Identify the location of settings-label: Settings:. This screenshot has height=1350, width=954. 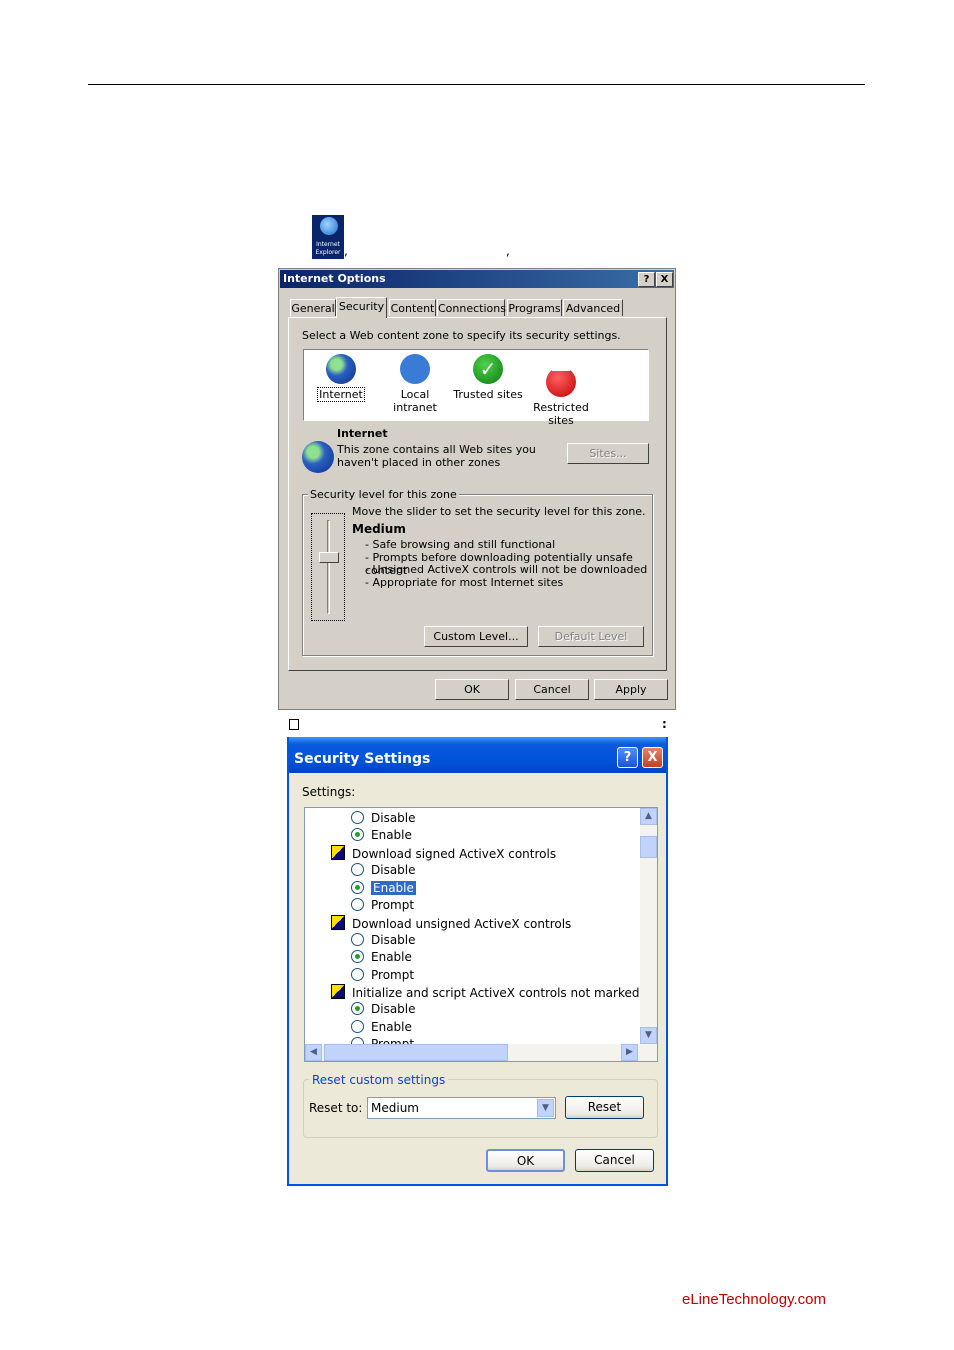
(329, 792).